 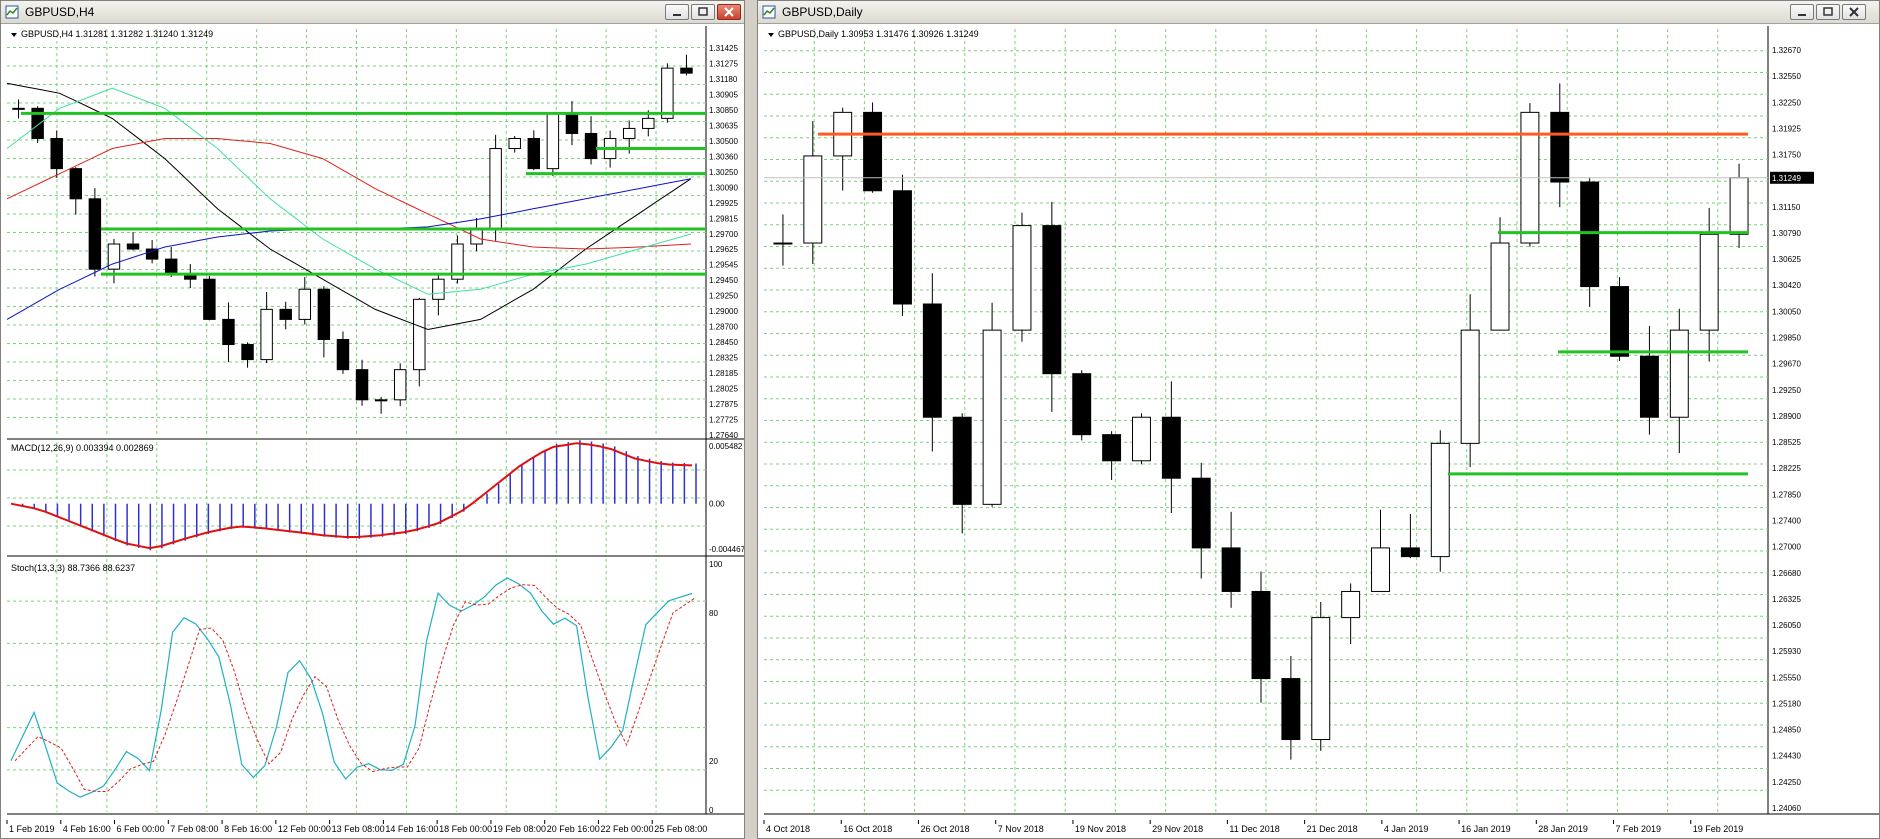 I want to click on price-label: 1.31425, so click(x=723, y=48).